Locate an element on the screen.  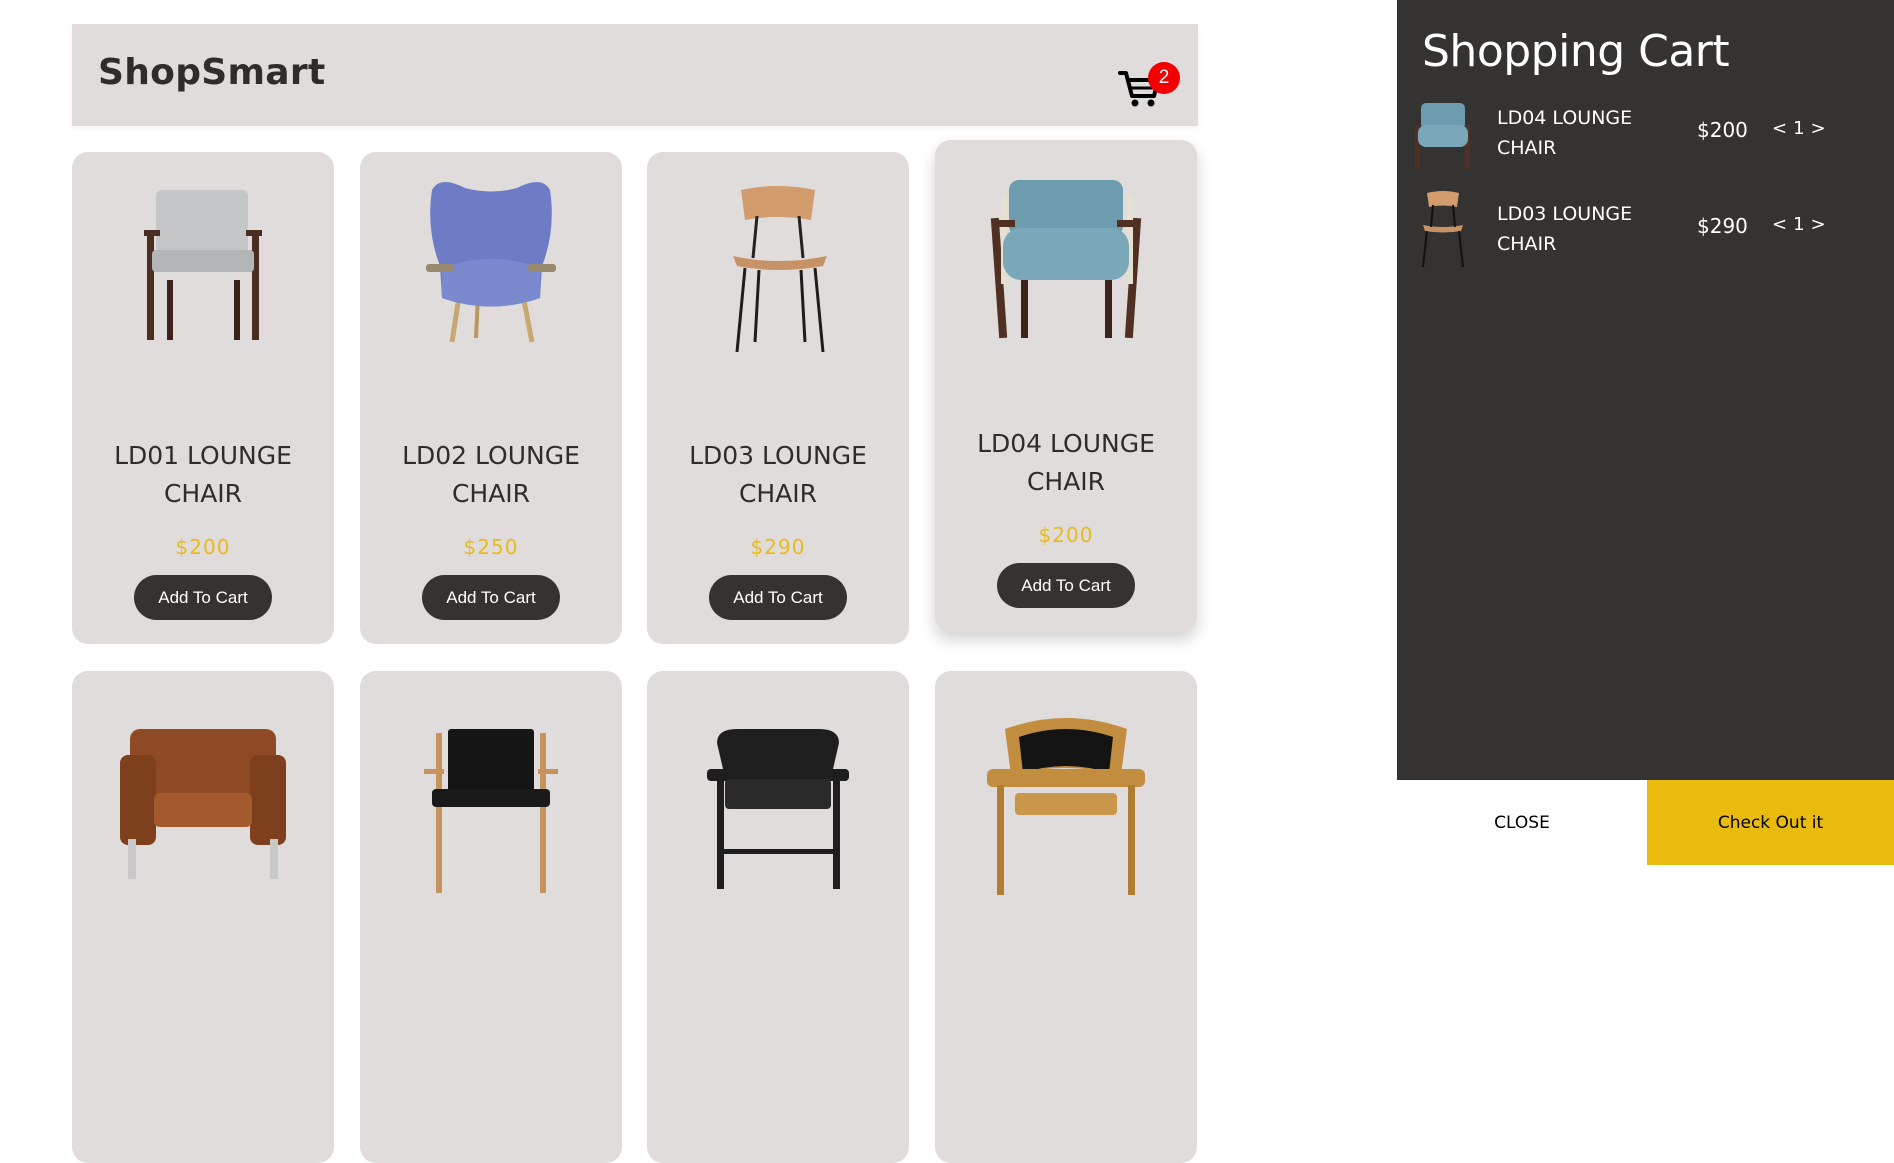
cart-item-price: $290 is located at coordinates (1722, 226).